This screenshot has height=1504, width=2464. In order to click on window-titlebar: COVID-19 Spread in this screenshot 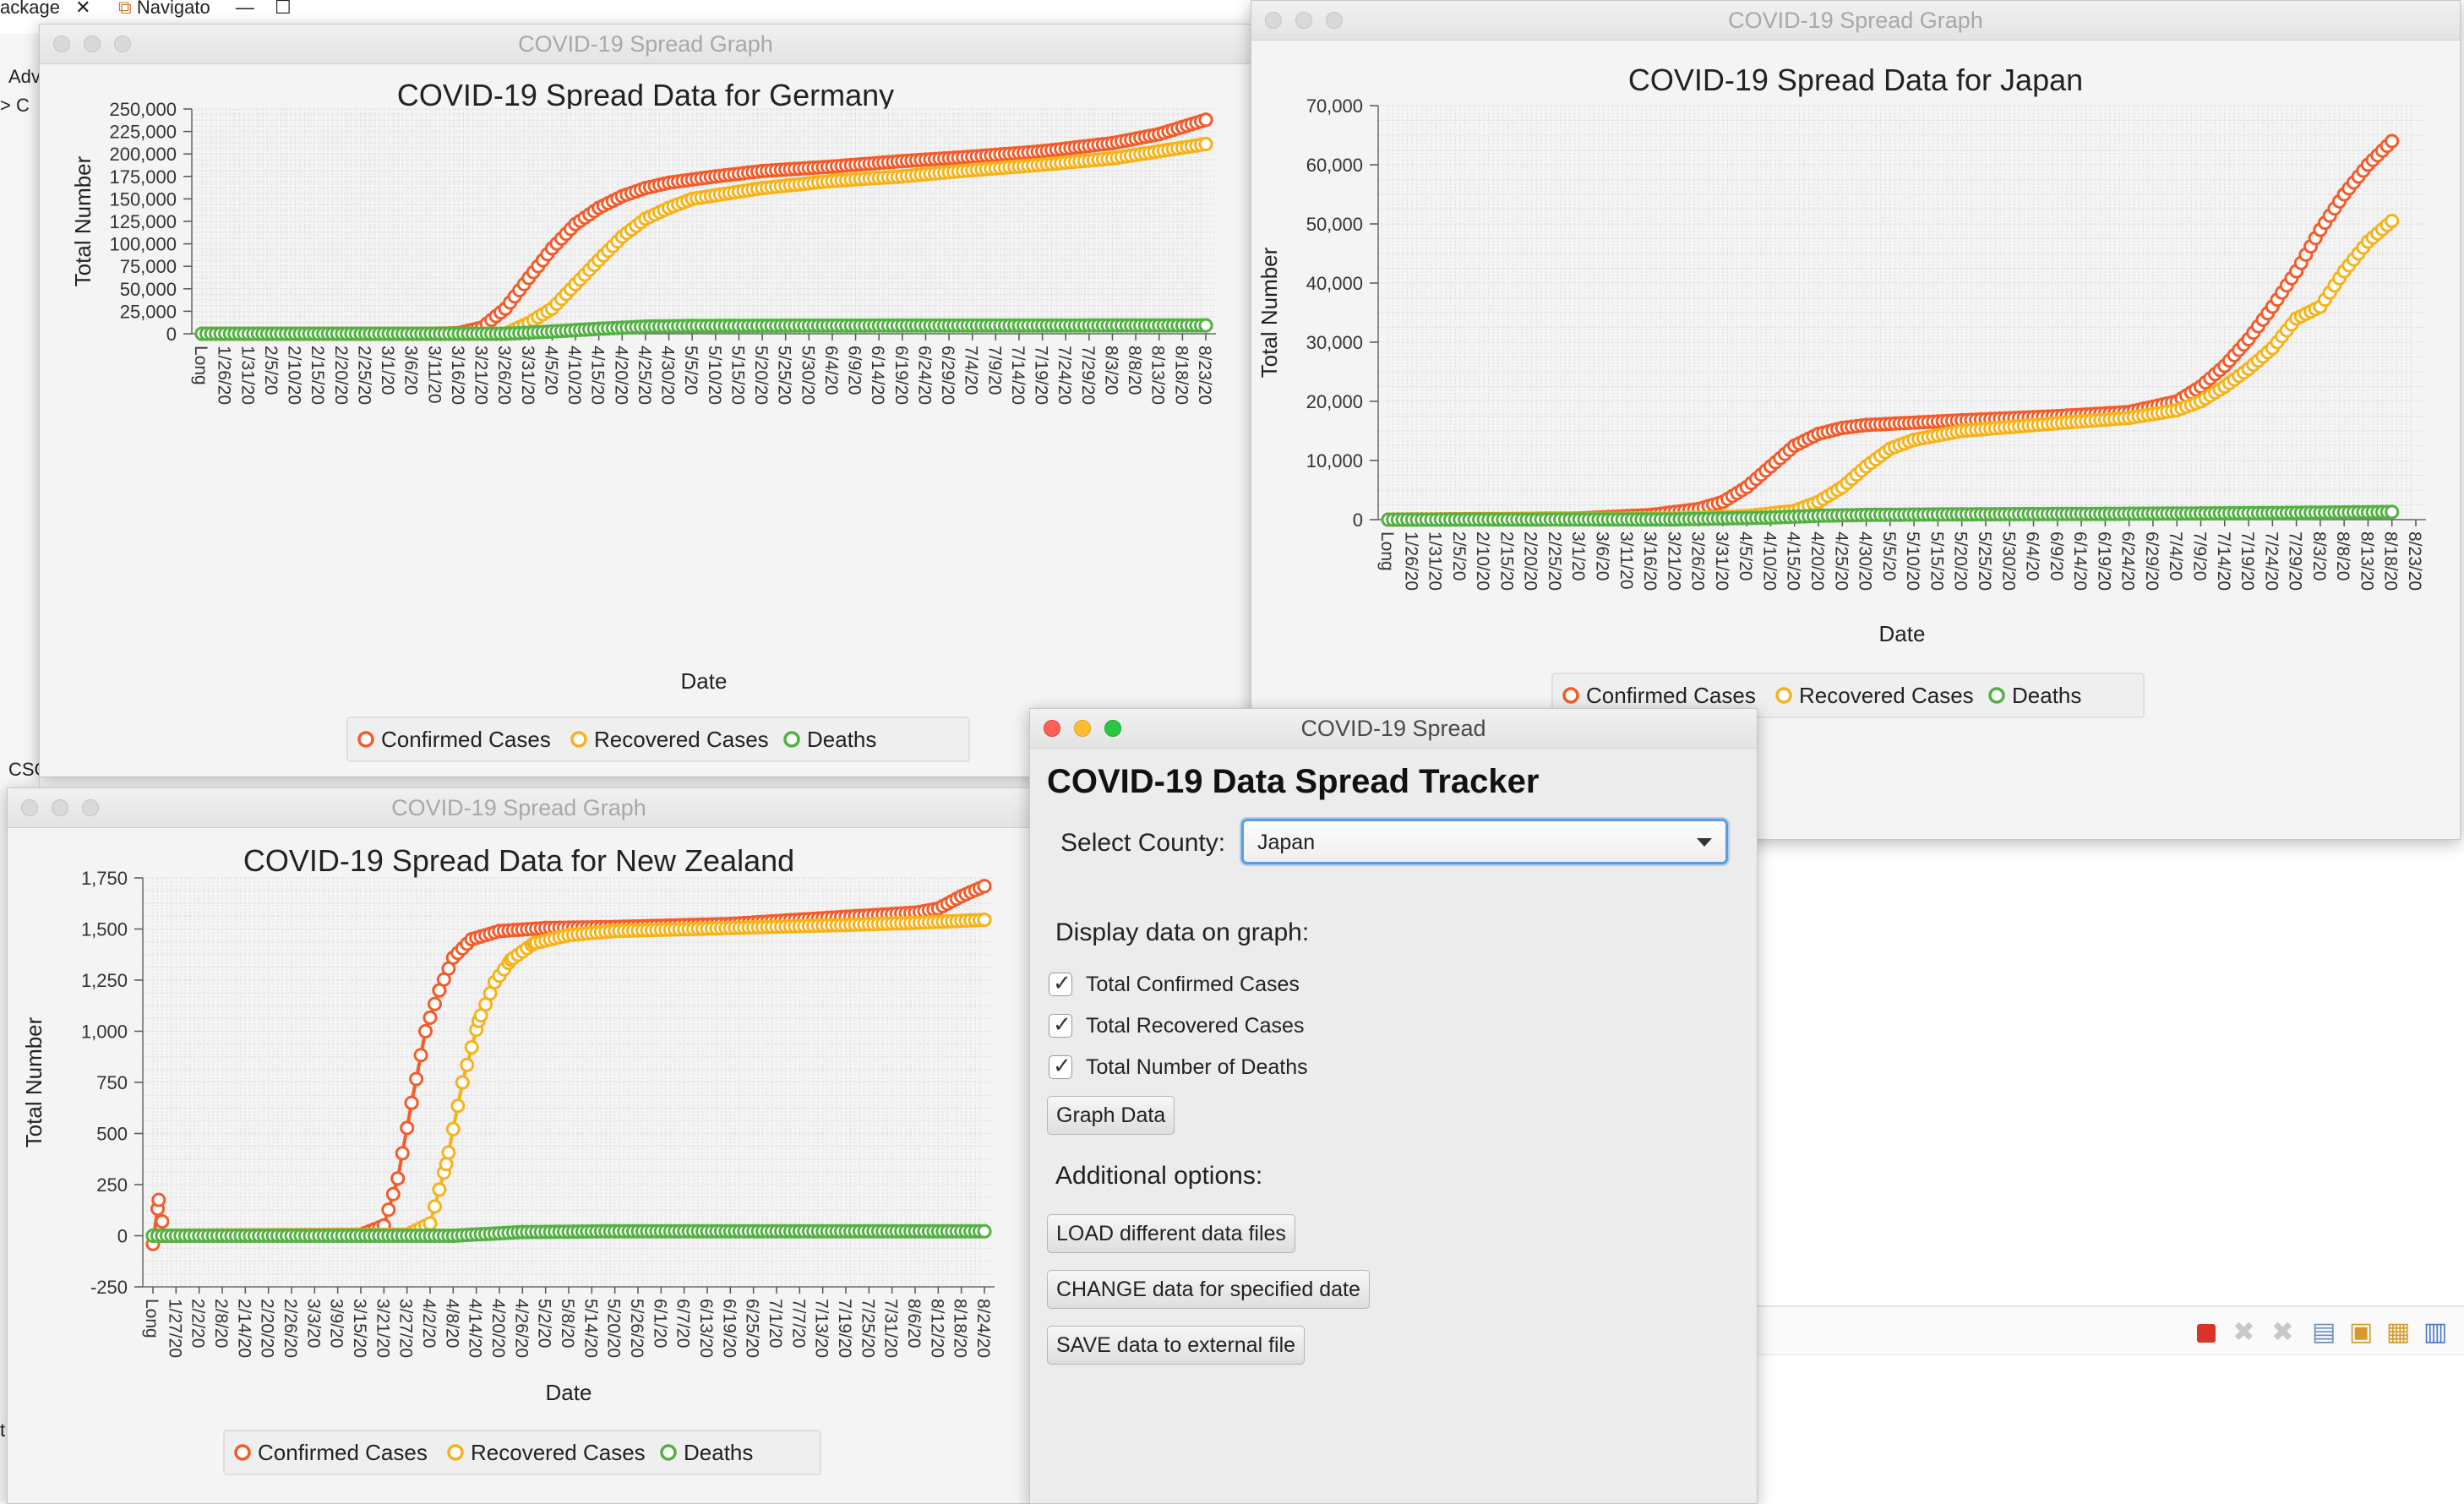, I will do `click(1394, 729)`.